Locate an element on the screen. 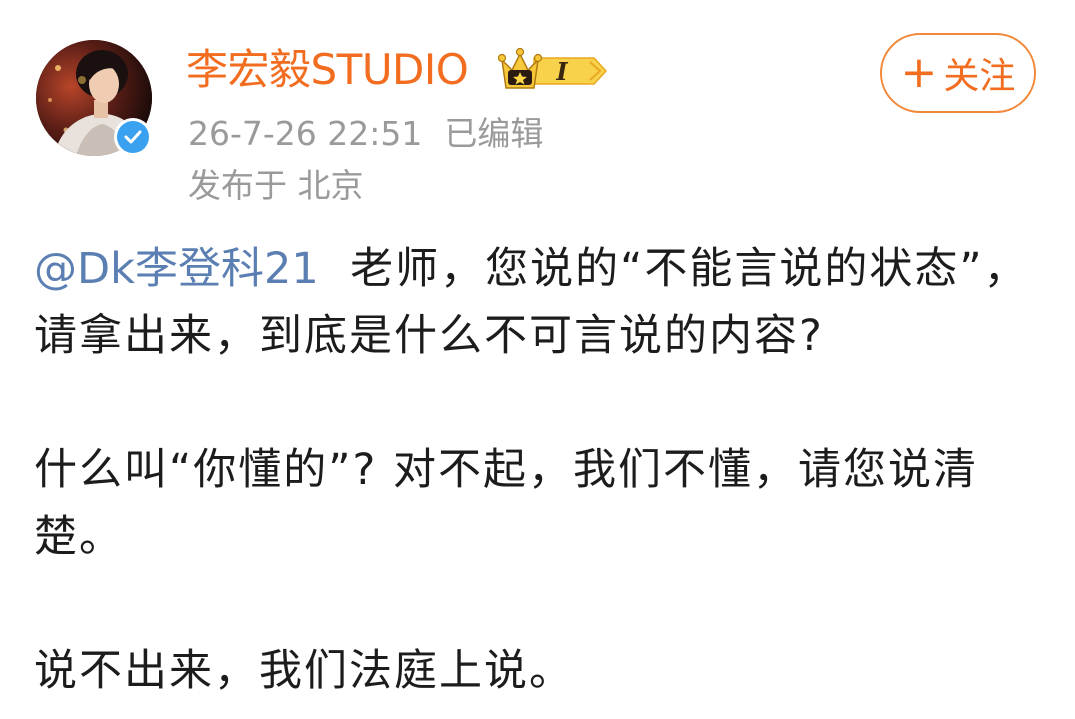  author-name: 李宏毅STUDIO is located at coordinates (327, 70).